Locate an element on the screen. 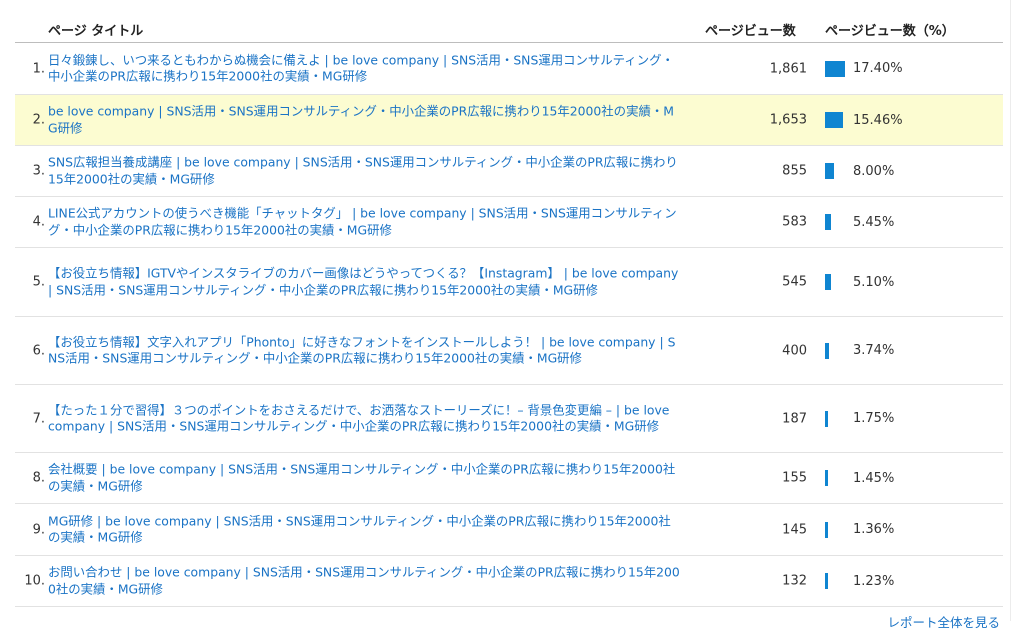  column-header-pageviews-percent: ページビュー数（%） is located at coordinates (890, 29).